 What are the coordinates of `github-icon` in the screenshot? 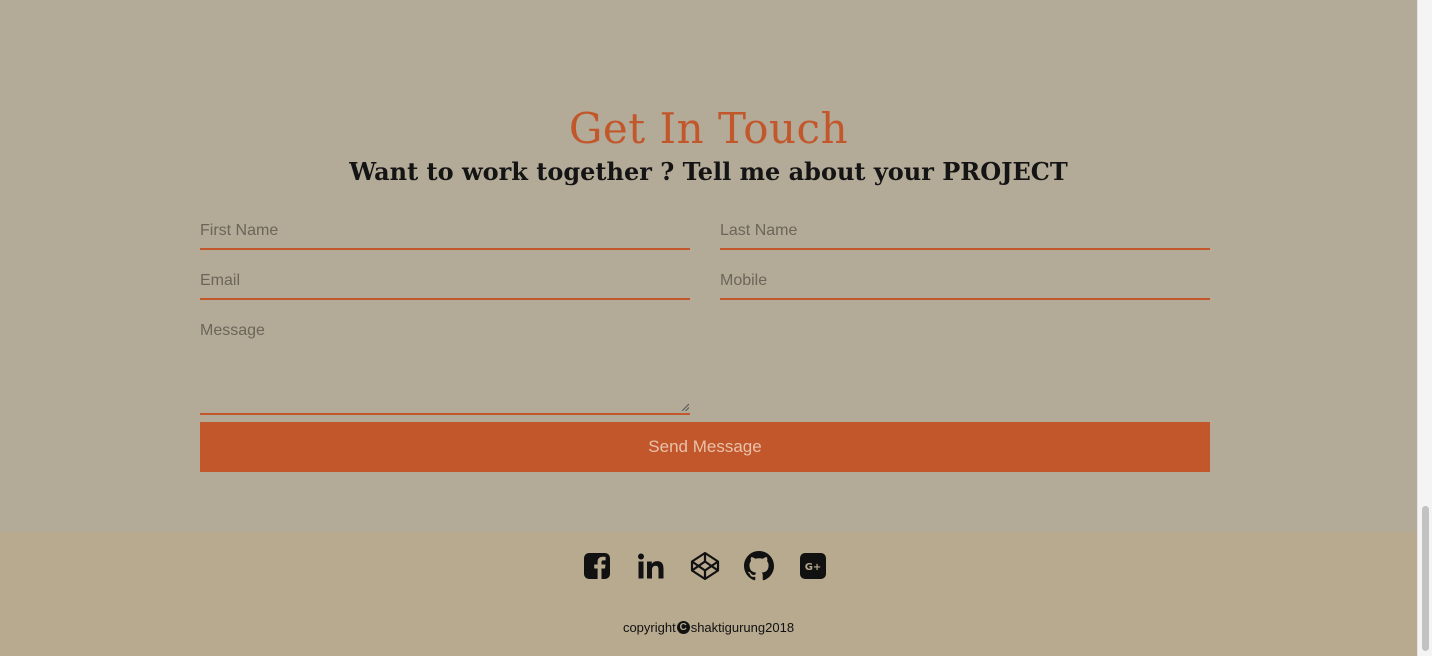 It's located at (759, 566).